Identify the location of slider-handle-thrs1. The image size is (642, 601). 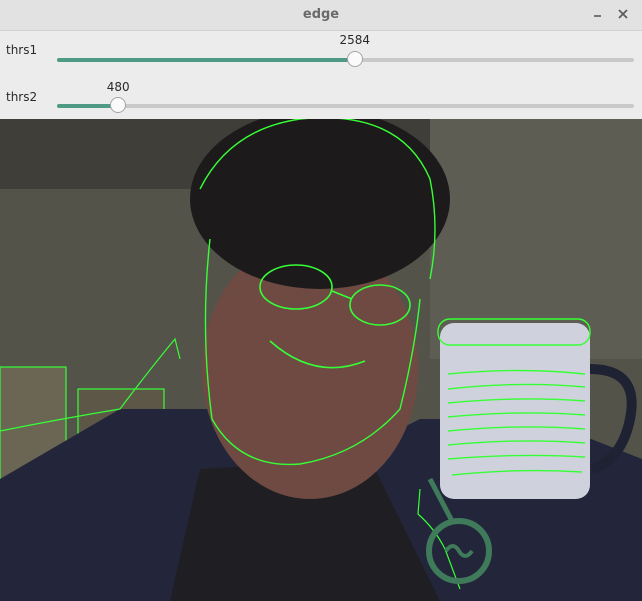
(354, 59).